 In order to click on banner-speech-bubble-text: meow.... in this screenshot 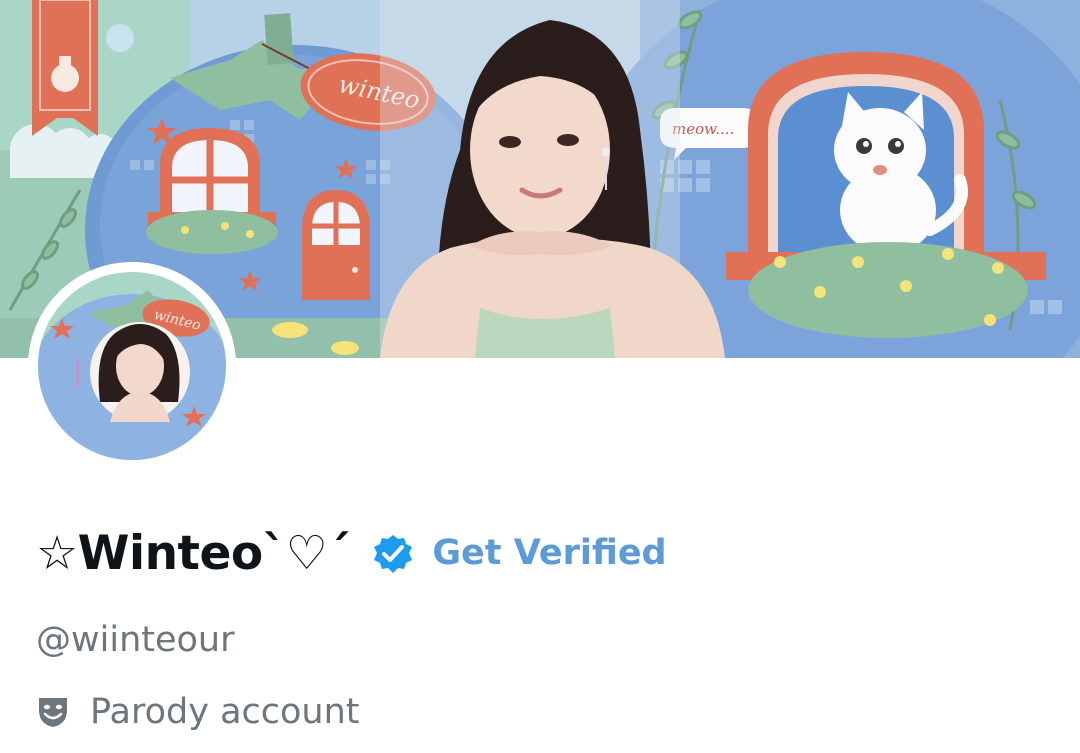, I will do `click(703, 129)`.